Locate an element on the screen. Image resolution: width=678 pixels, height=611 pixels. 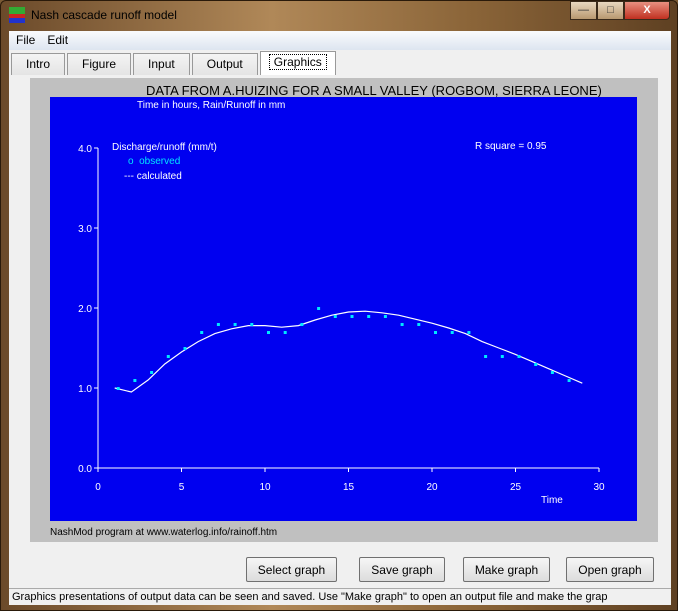
x-tick-label: 25 is located at coordinates (516, 487).